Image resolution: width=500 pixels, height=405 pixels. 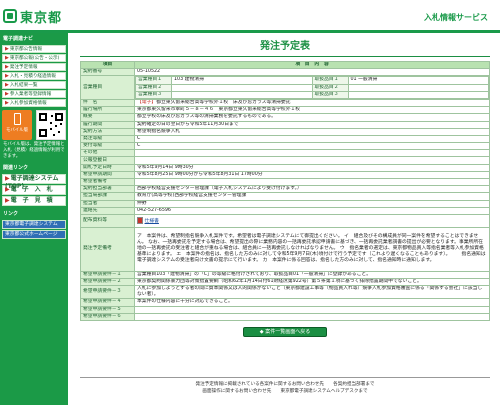 I want to click on table-row: 履行期間 契約確定の日の翌日から令和5年11月30日まで, so click(x=285, y=124).